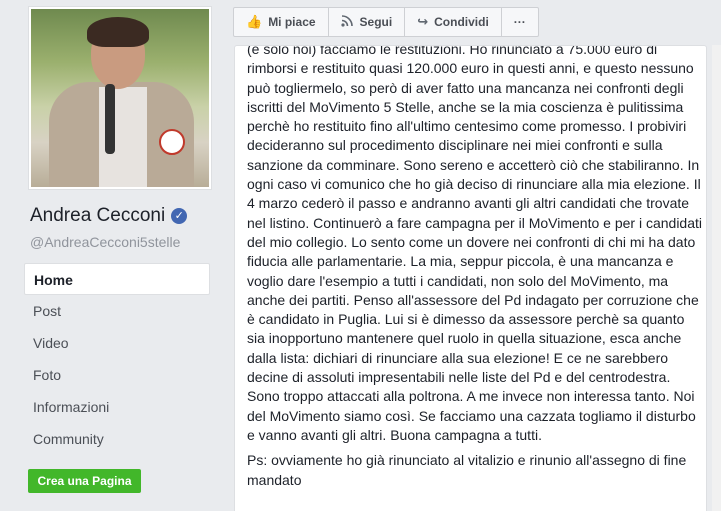 The height and width of the screenshot is (511, 721). I want to click on page-name: Andrea Cecconi ✓, so click(109, 216).